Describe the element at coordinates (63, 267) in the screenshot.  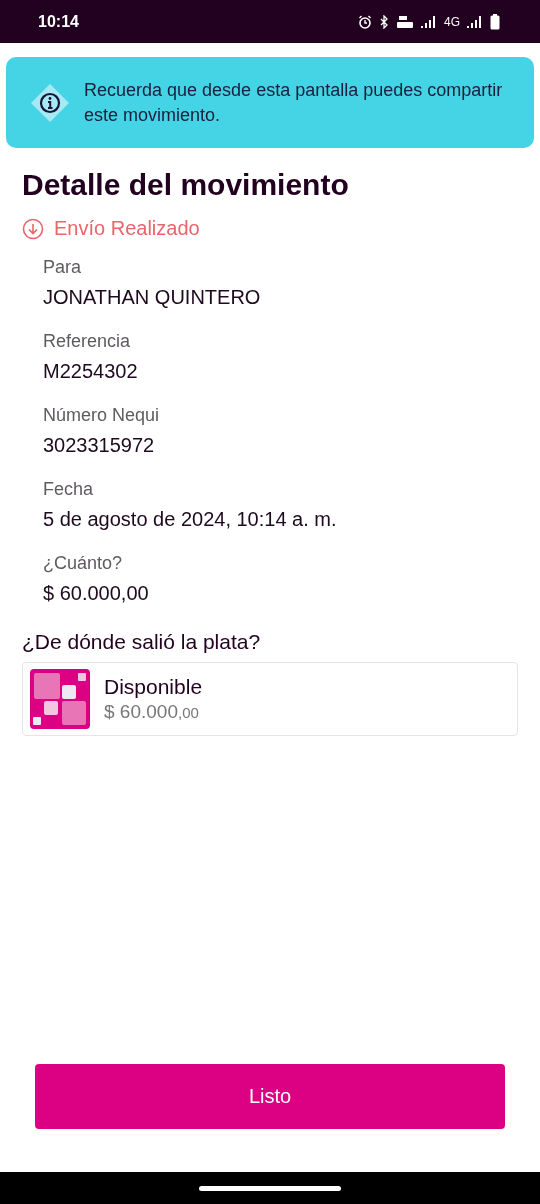
I see `field-label: Para` at that location.